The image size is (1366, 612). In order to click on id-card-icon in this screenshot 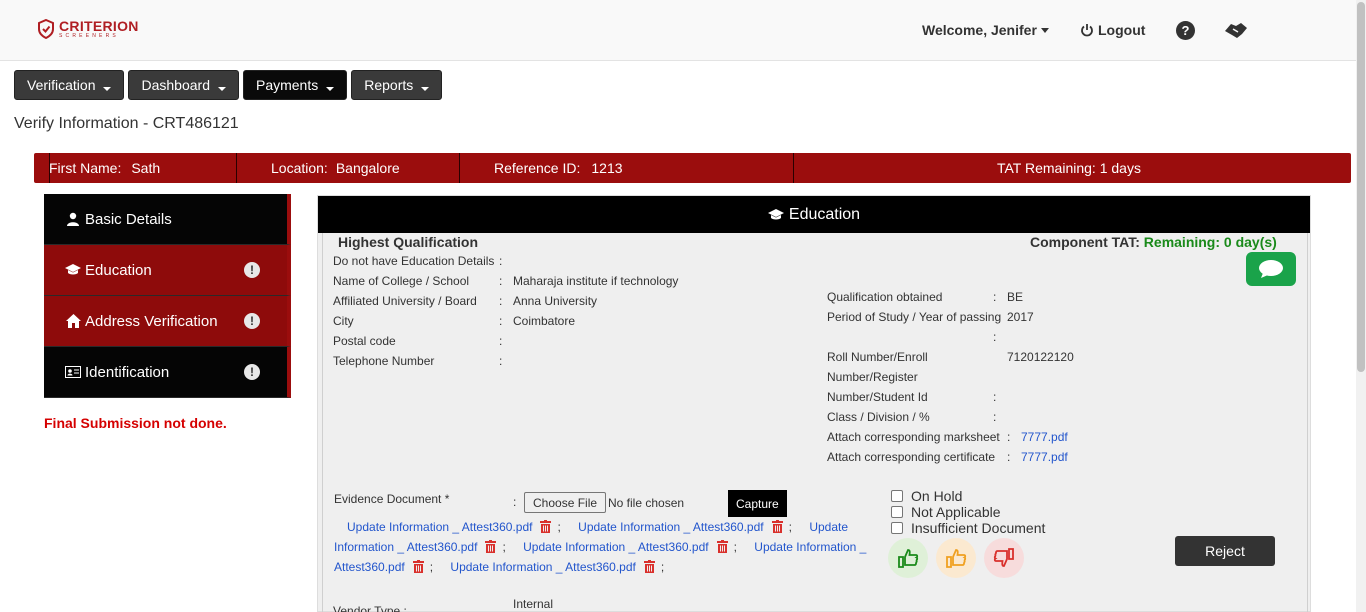, I will do `click(73, 372)`.